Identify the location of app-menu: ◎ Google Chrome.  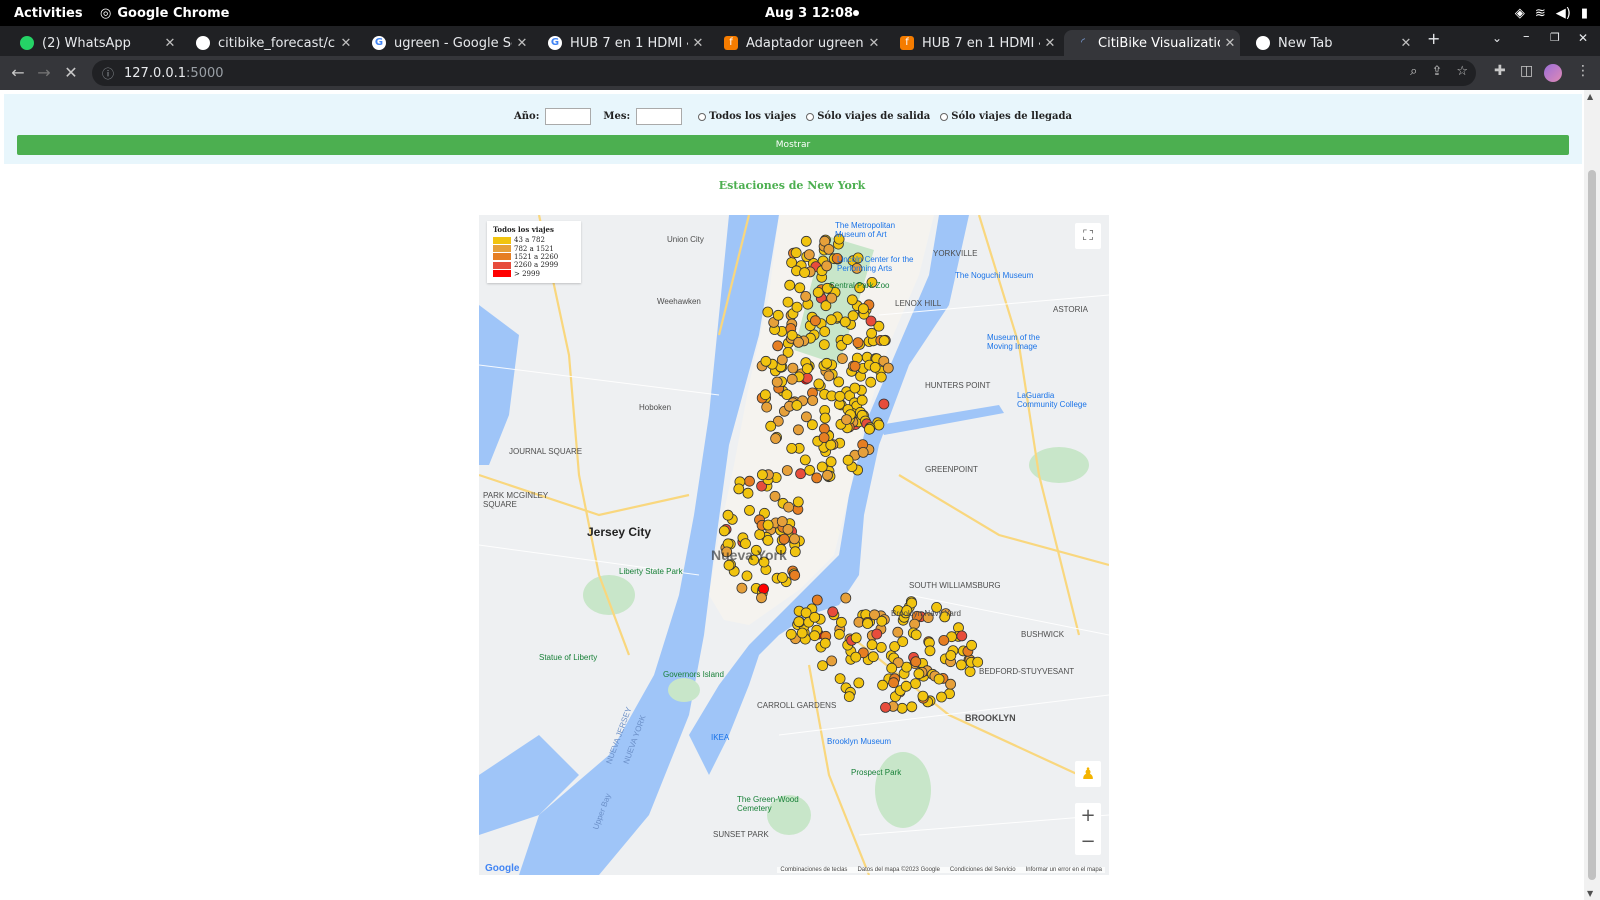
(164, 13).